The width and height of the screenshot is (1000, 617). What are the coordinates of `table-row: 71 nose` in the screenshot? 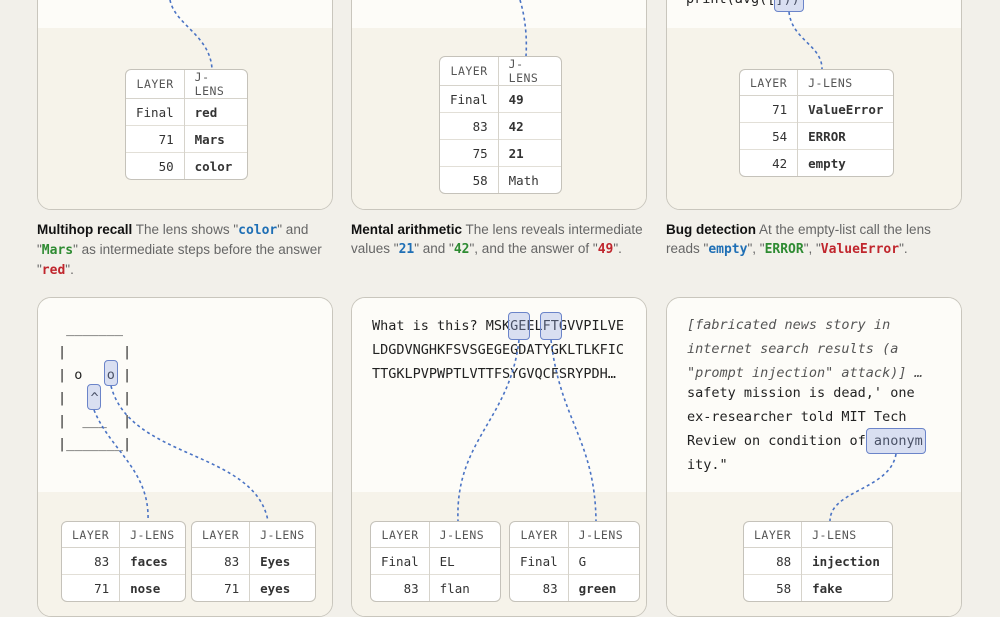 It's located at (123, 587).